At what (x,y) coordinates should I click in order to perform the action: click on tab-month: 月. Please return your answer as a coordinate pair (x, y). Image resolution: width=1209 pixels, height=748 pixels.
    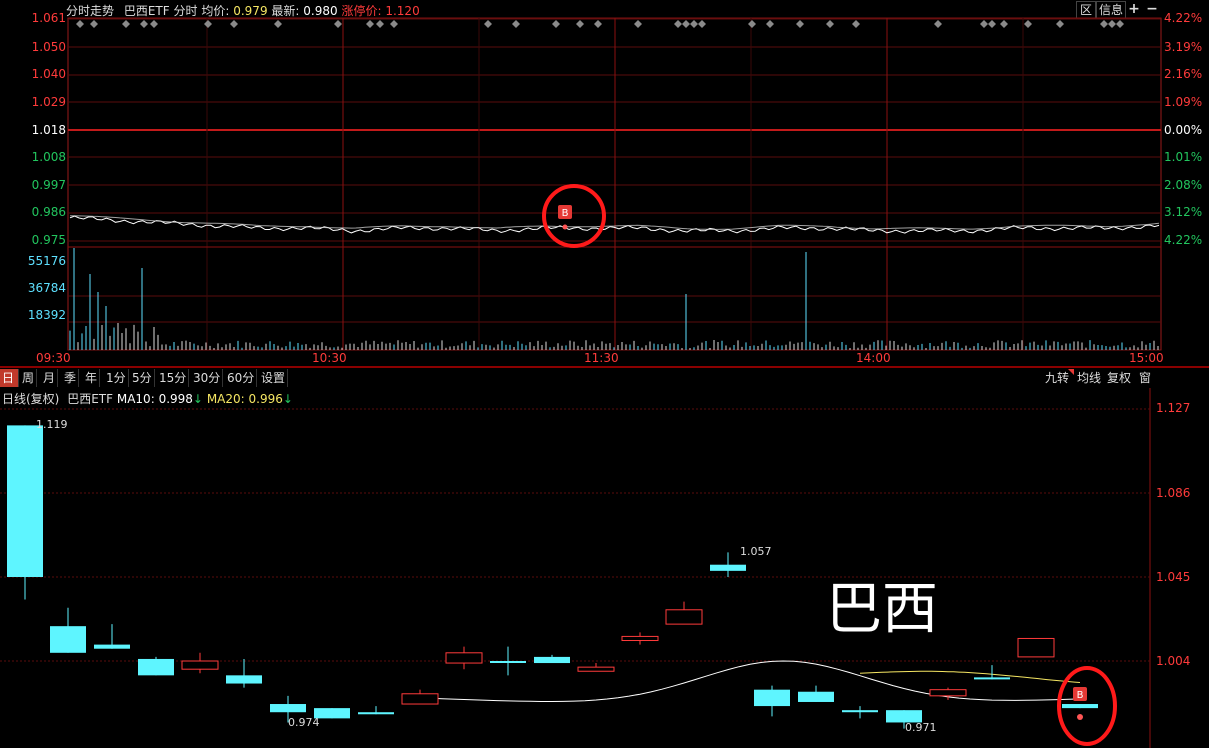
    Looking at the image, I should click on (50, 378).